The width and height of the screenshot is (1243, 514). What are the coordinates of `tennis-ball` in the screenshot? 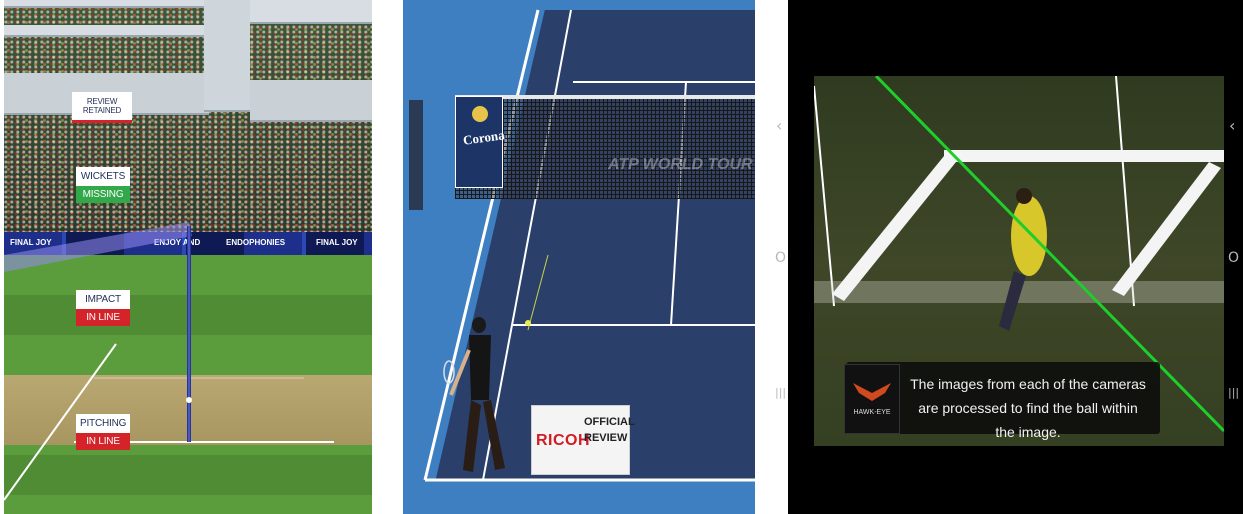 It's located at (528, 323).